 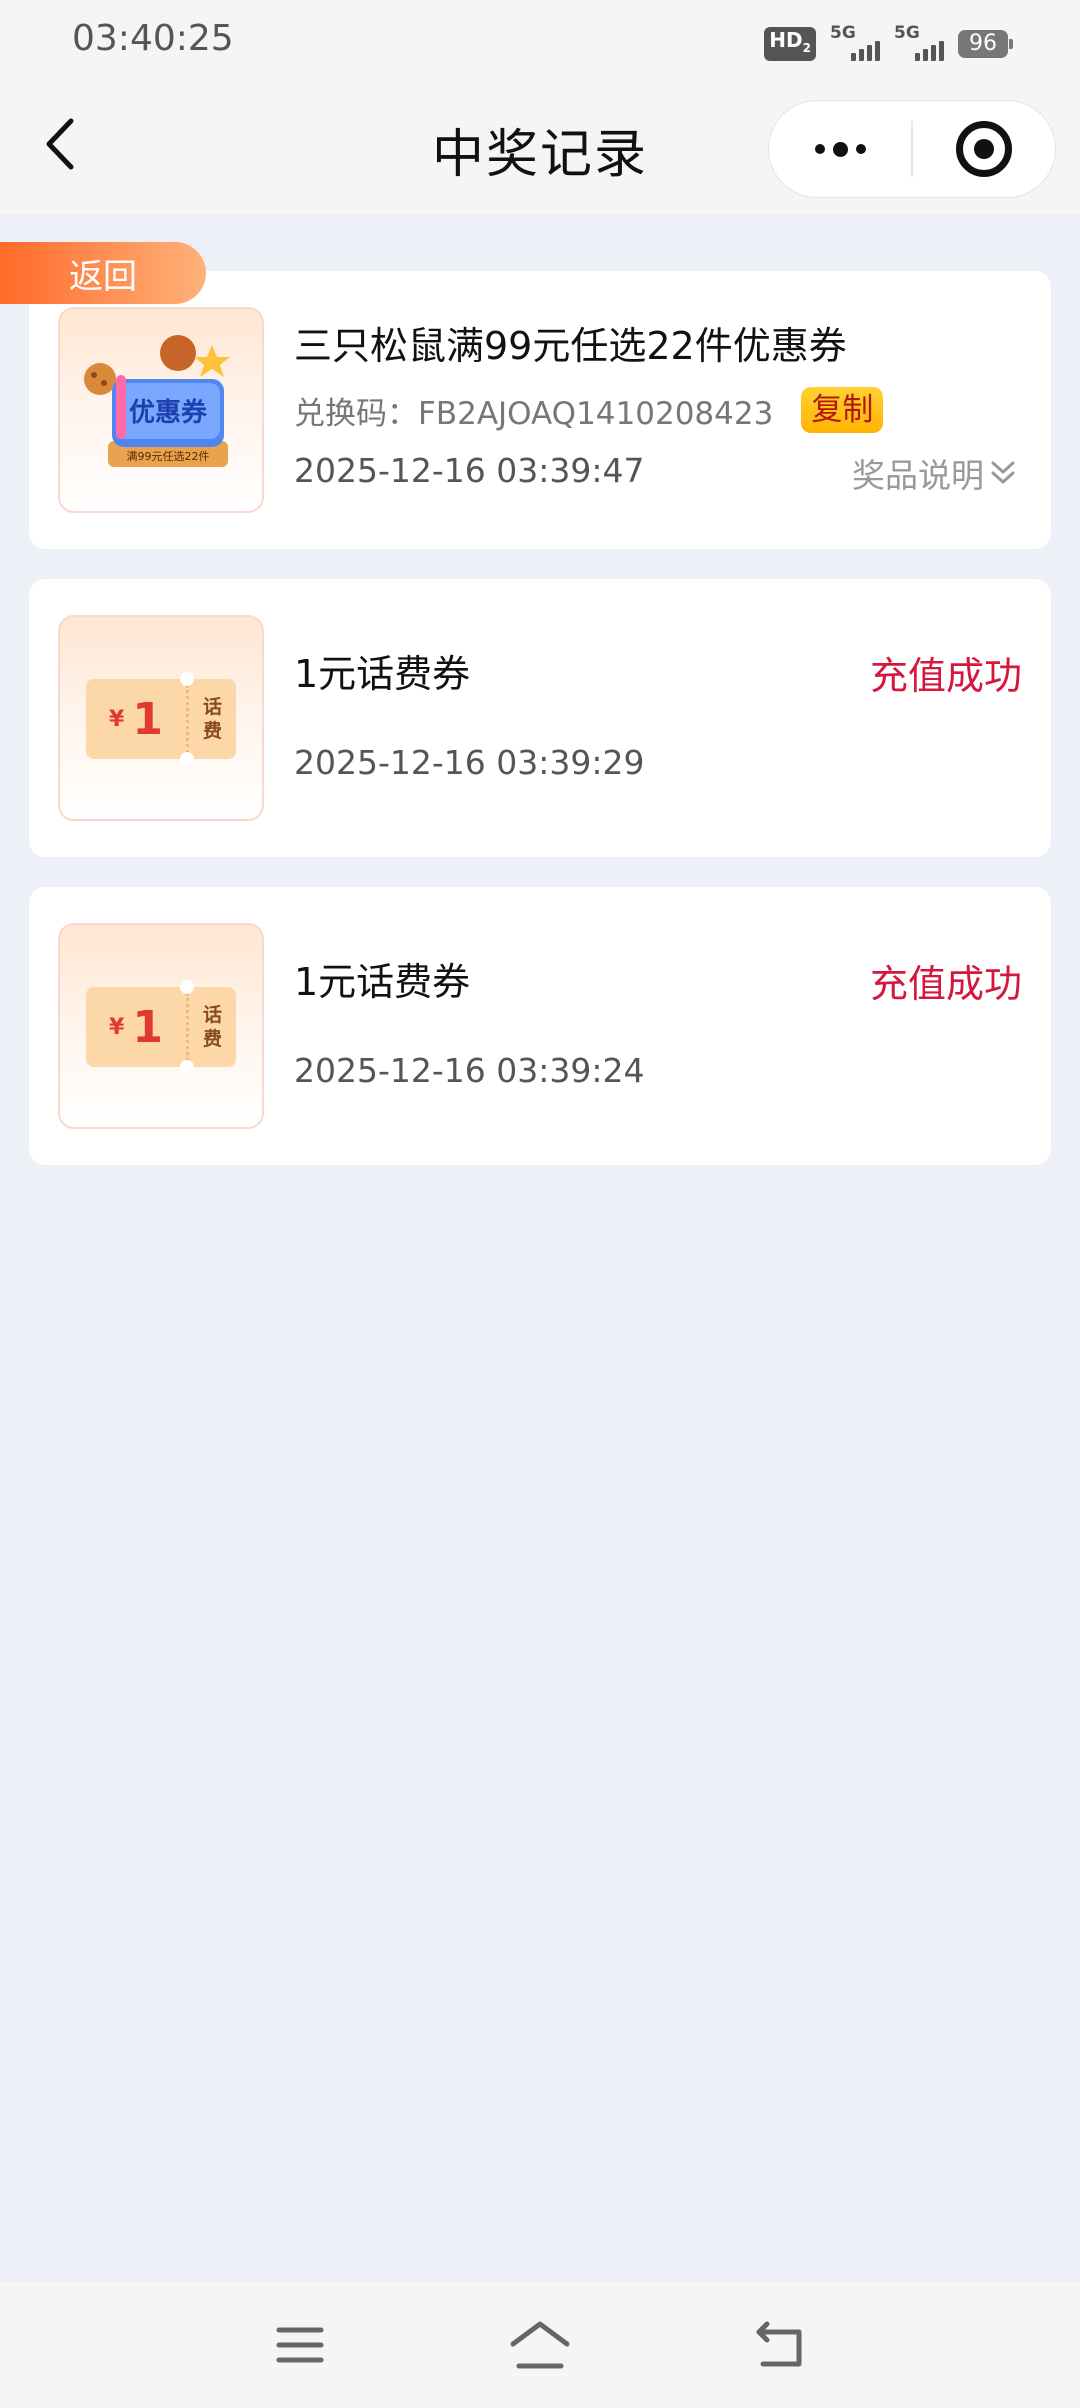 I want to click on prize-record-card: ¥1 话费 1元话费券 充值成功 2025-12-16 03:39:29, so click(x=540, y=718).